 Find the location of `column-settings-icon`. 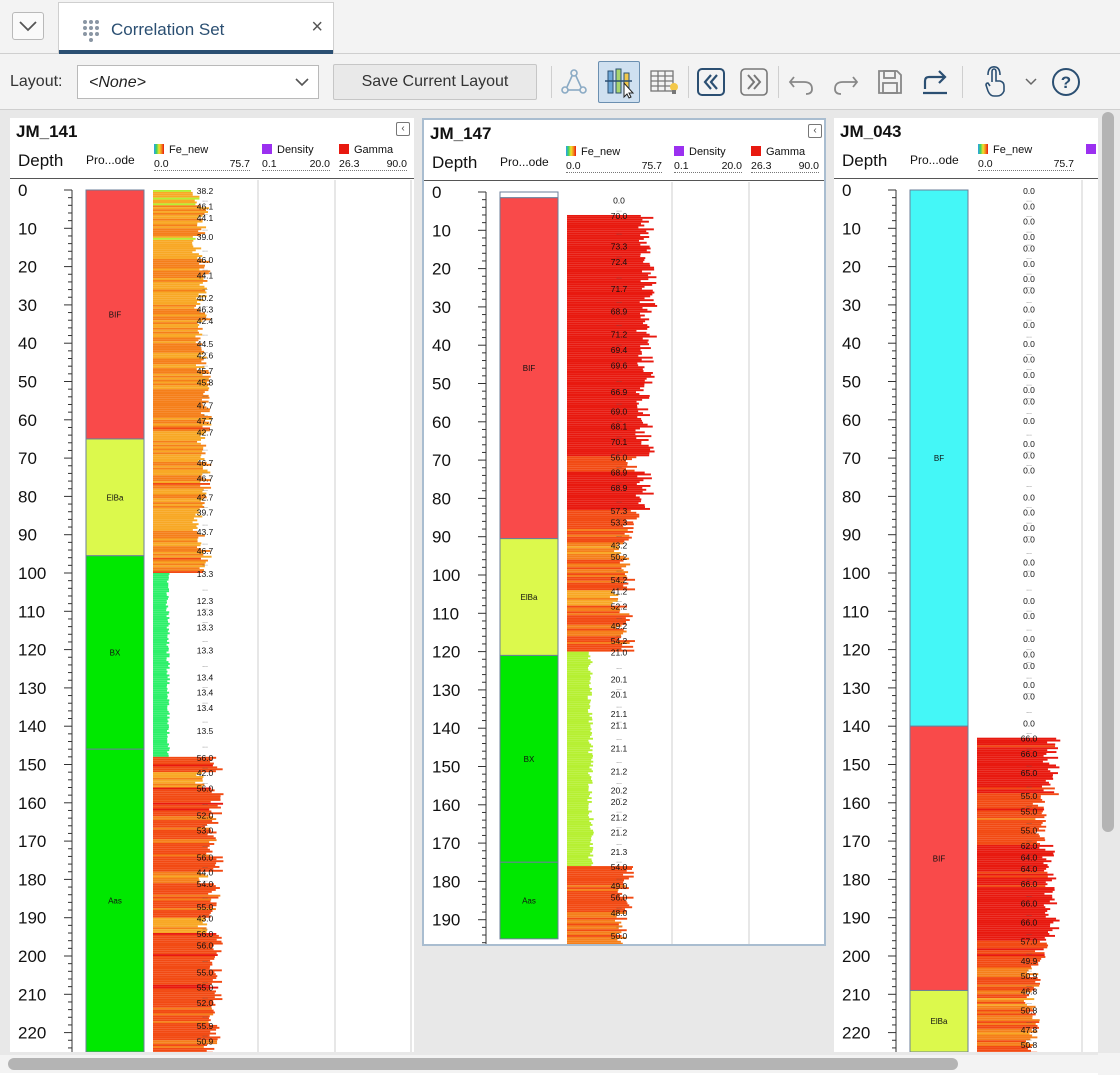

column-settings-icon is located at coordinates (619, 82).